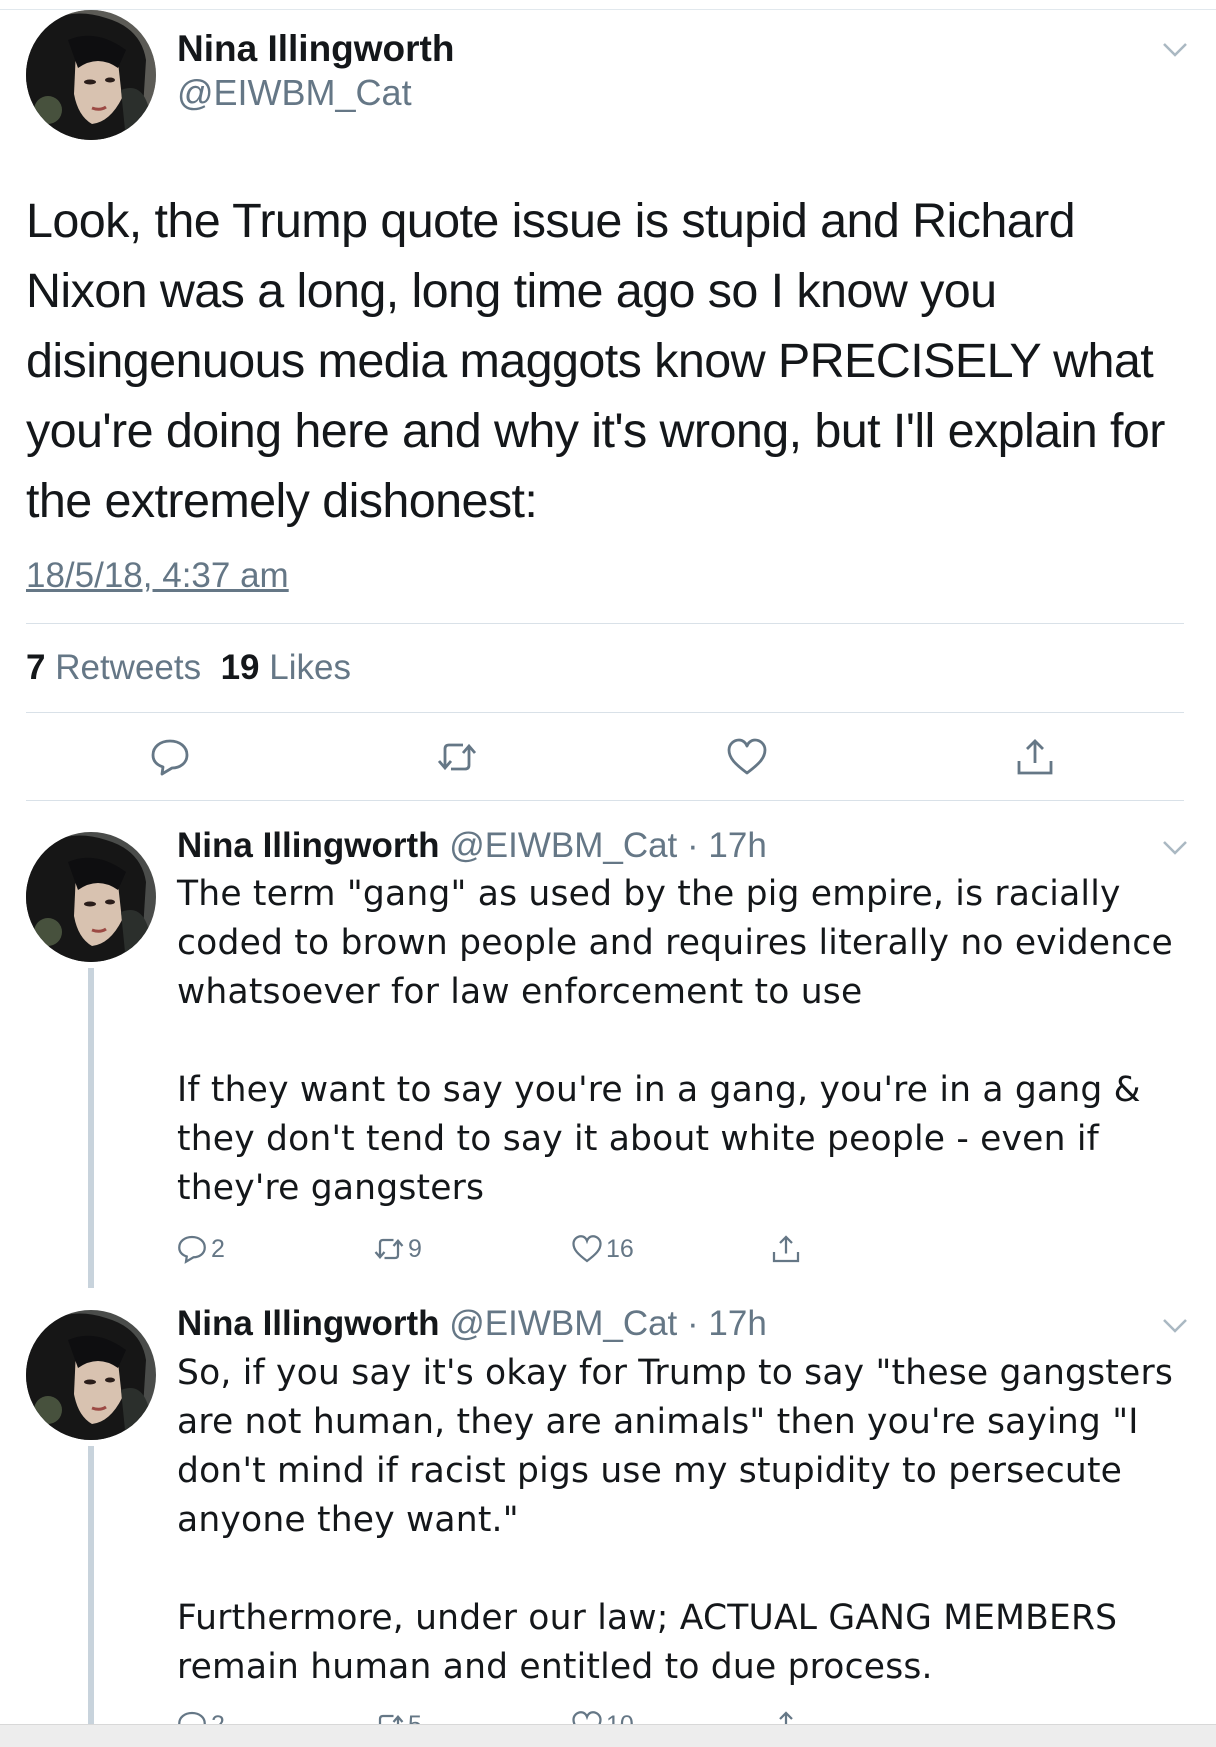 The image size is (1216, 1747). What do you see at coordinates (157, 576) in the screenshot?
I see `tweet-timestamp: 18/5/18, 4:37 am` at bounding box center [157, 576].